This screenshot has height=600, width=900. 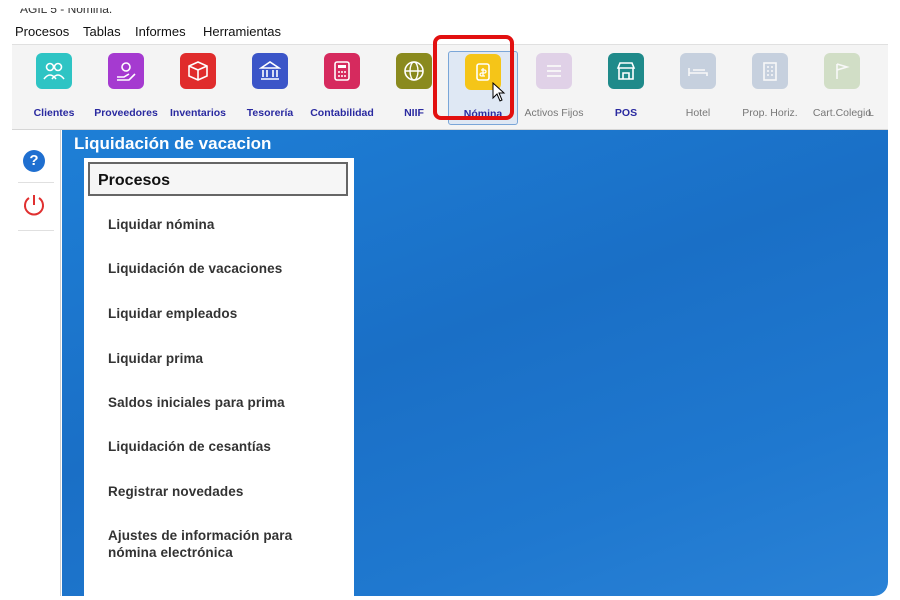 What do you see at coordinates (126, 71) in the screenshot?
I see `hand-gear-icon` at bounding box center [126, 71].